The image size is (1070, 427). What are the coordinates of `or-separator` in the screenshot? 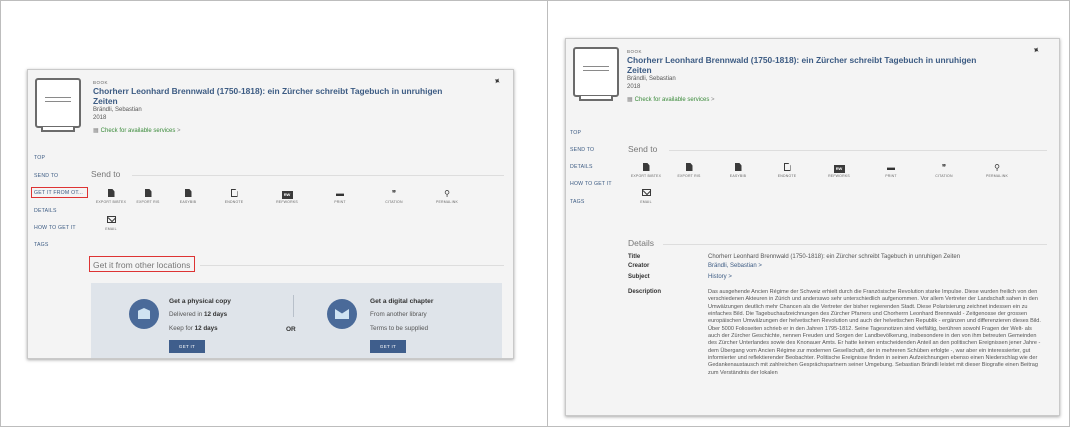 It's located at (293, 306).